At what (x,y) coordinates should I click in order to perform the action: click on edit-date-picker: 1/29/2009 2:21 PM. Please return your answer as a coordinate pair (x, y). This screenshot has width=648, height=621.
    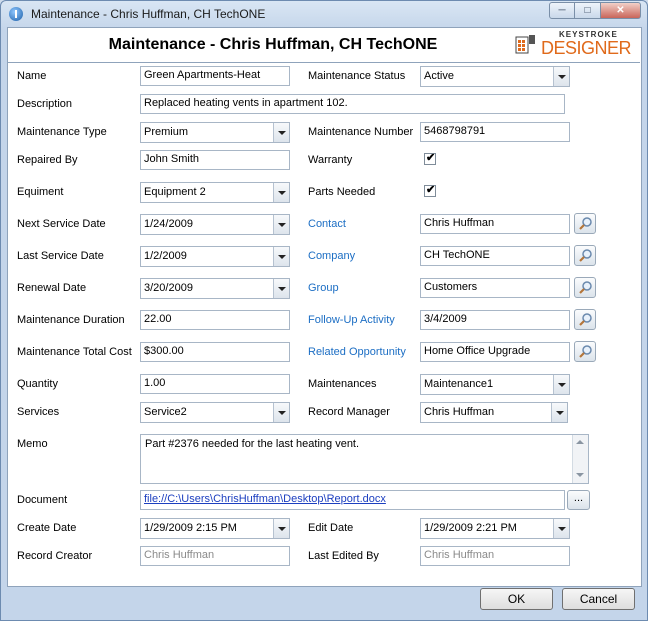
    Looking at the image, I should click on (495, 528).